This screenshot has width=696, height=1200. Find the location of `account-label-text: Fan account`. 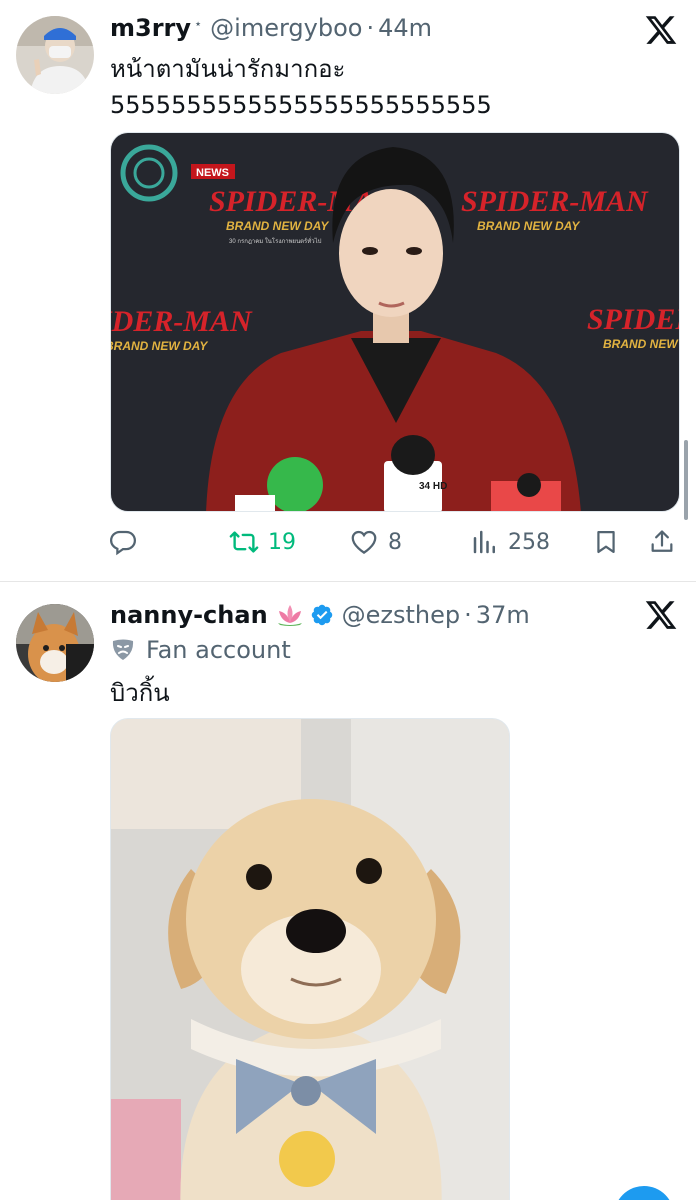

account-label-text: Fan account is located at coordinates (218, 650).